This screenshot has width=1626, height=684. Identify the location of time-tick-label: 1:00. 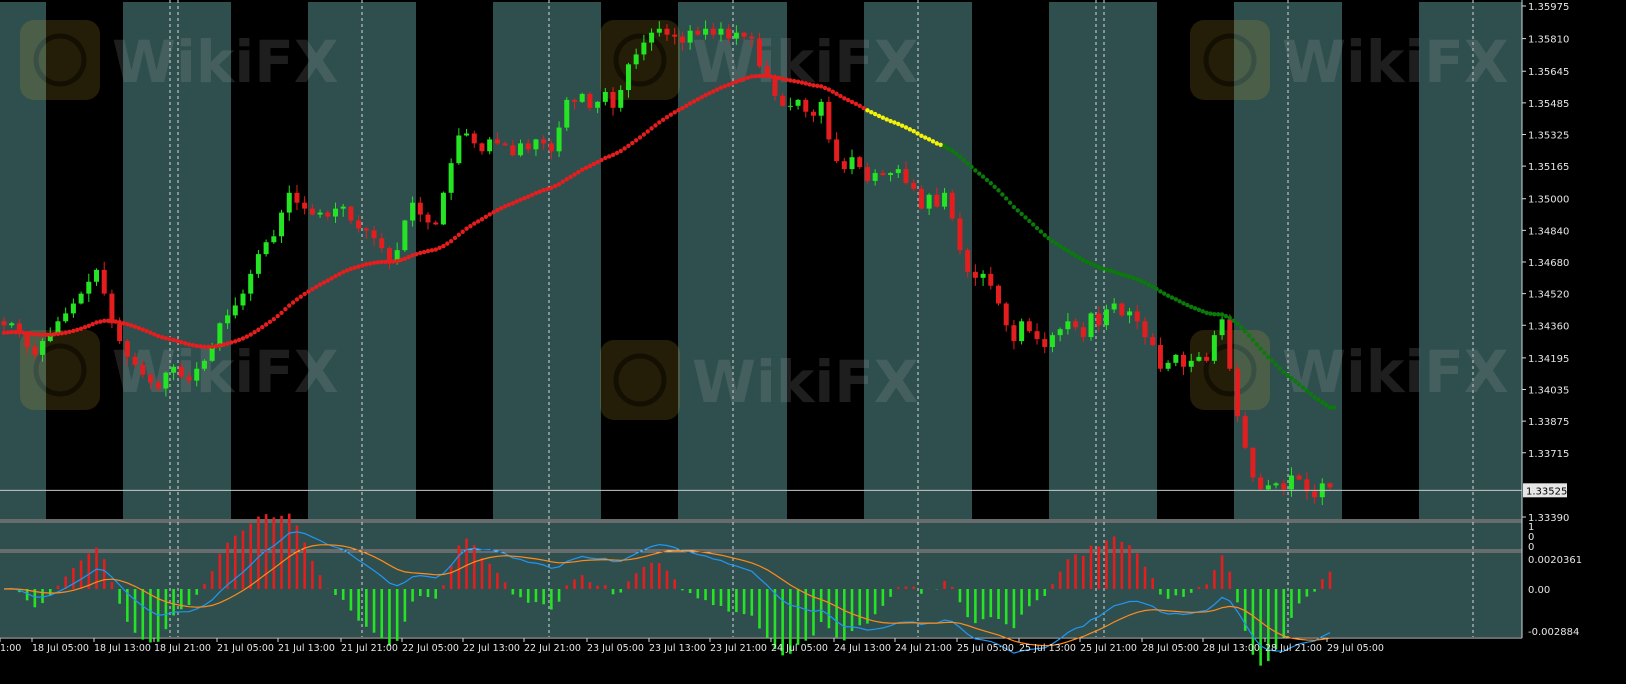
(10, 648).